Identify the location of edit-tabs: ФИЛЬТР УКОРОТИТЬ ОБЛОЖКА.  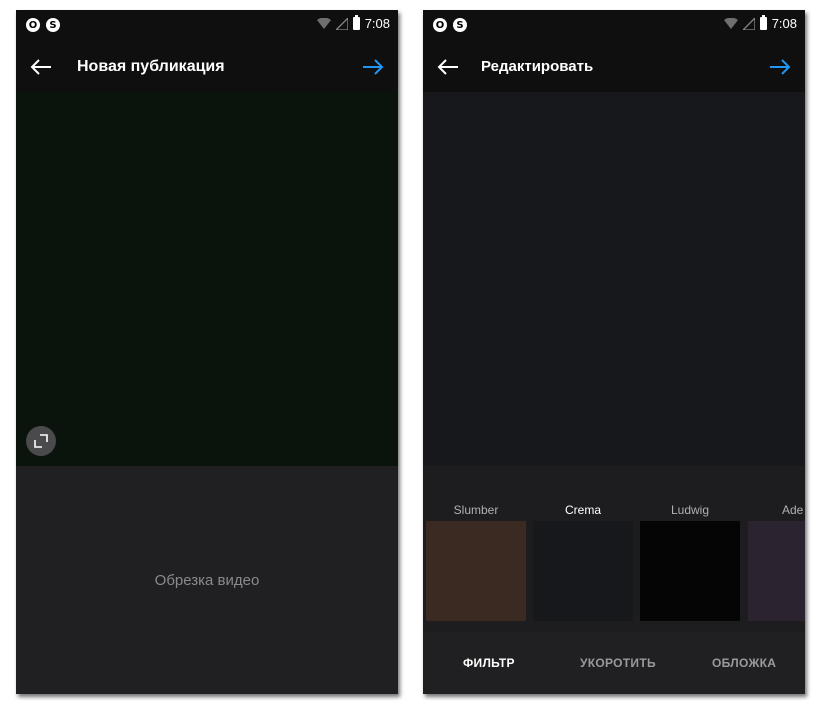
(614, 663).